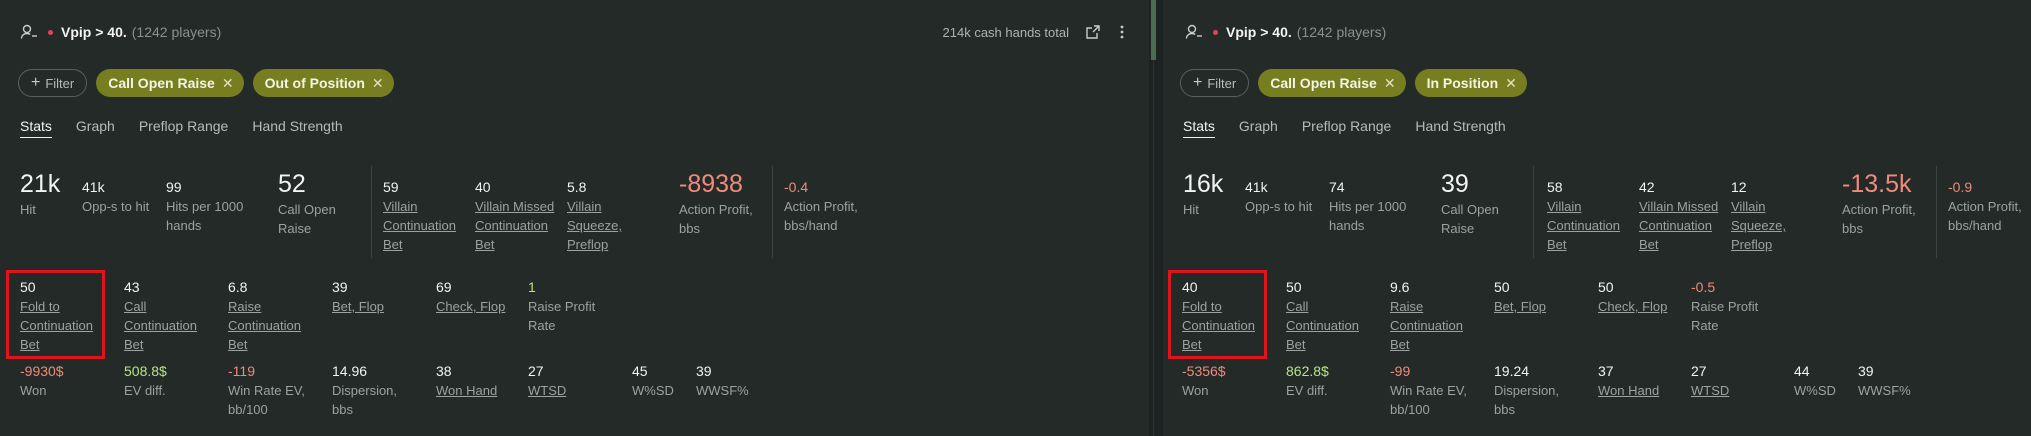 The width and height of the screenshot is (2031, 436). Describe the element at coordinates (476, 297) in the screenshot. I see `stat-check-flop: 69 Check, Flop` at that location.